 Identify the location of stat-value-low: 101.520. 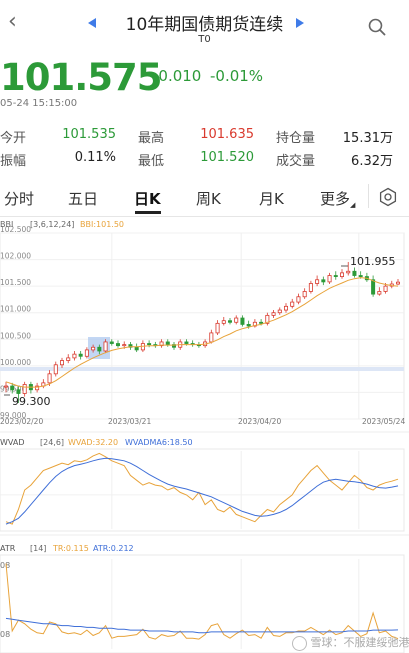
(227, 157).